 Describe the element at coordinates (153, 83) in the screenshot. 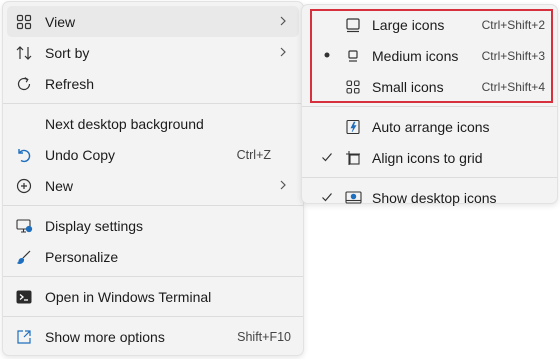

I see `menu-item-refresh: Refresh` at that location.